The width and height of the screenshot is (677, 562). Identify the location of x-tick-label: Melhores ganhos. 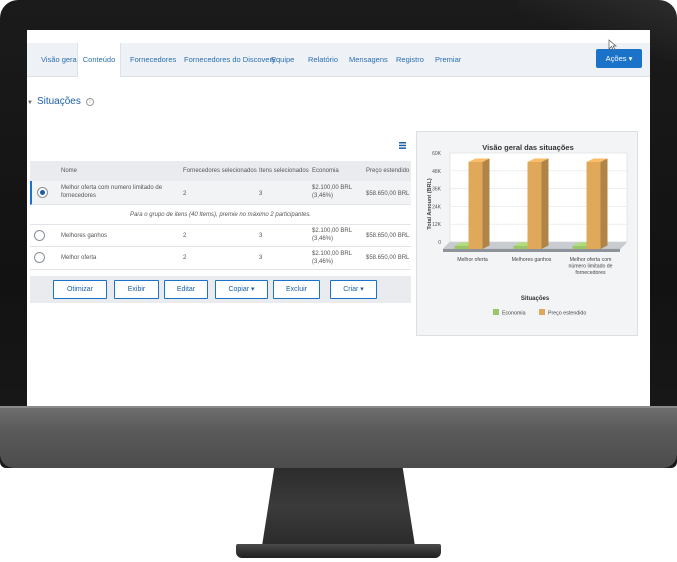
(532, 260).